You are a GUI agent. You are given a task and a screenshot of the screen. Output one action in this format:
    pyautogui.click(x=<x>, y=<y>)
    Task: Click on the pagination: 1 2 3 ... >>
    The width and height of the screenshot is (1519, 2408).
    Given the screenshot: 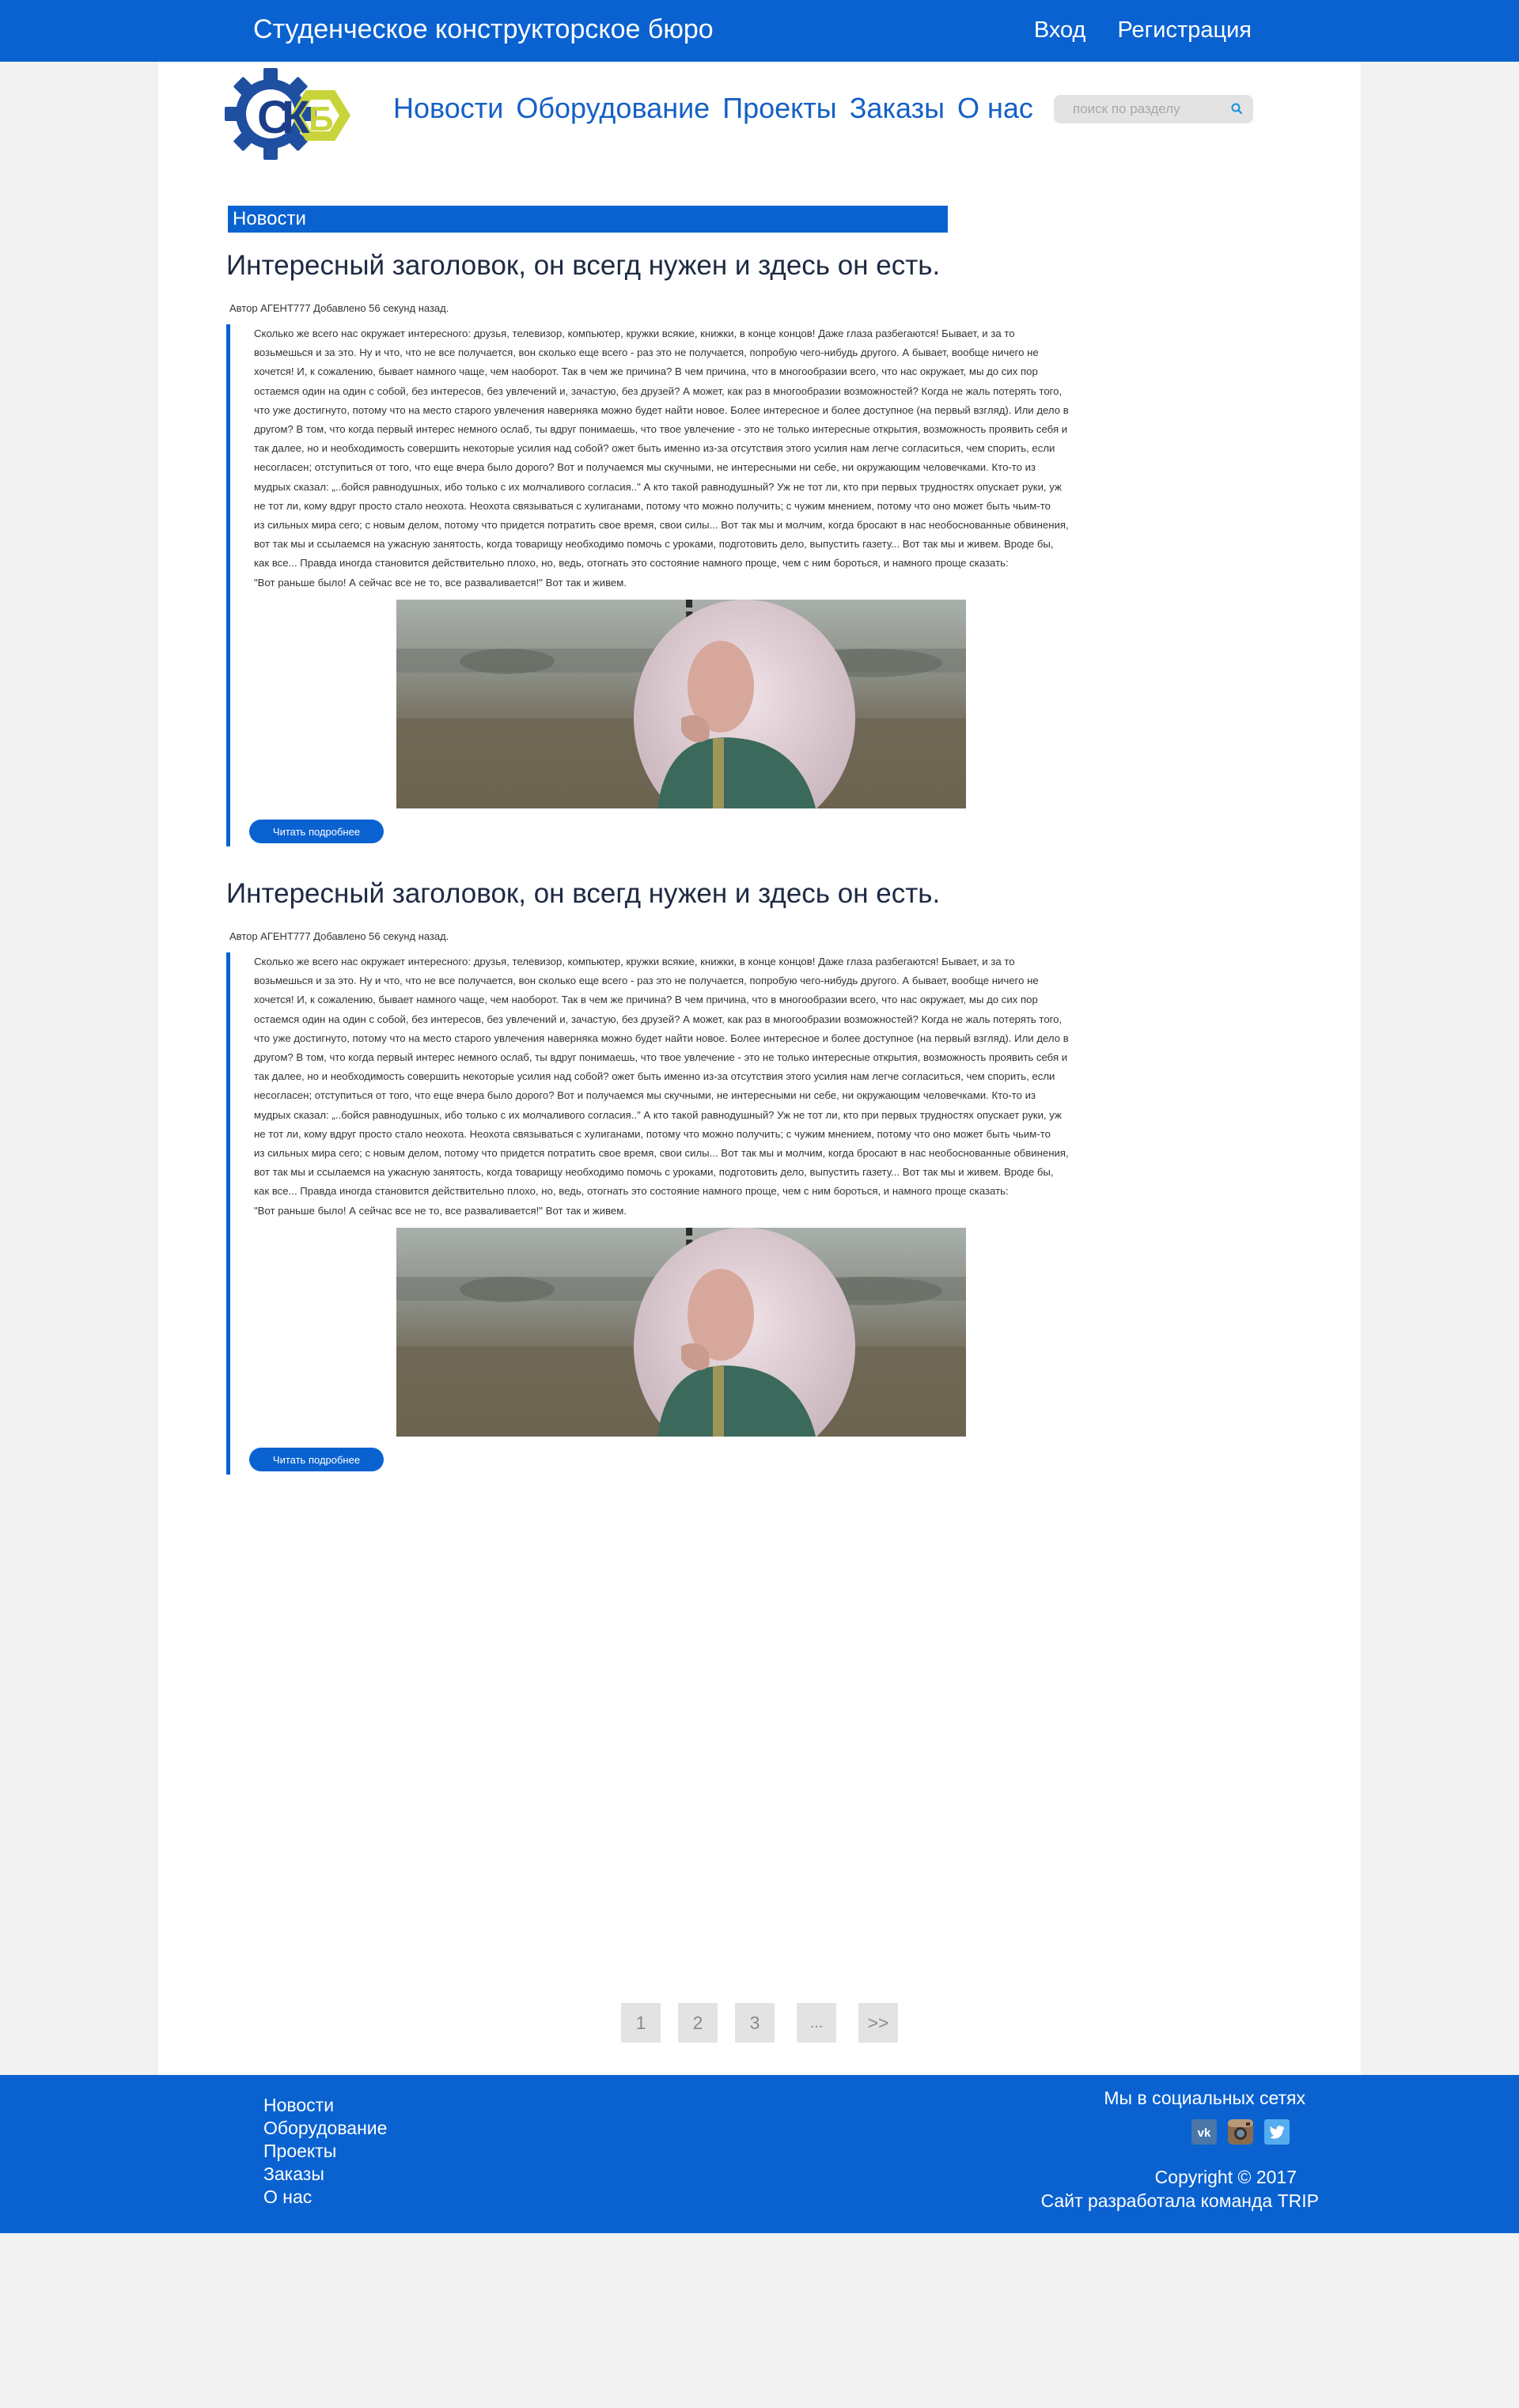 What is the action you would take?
    pyautogui.click(x=768, y=2023)
    